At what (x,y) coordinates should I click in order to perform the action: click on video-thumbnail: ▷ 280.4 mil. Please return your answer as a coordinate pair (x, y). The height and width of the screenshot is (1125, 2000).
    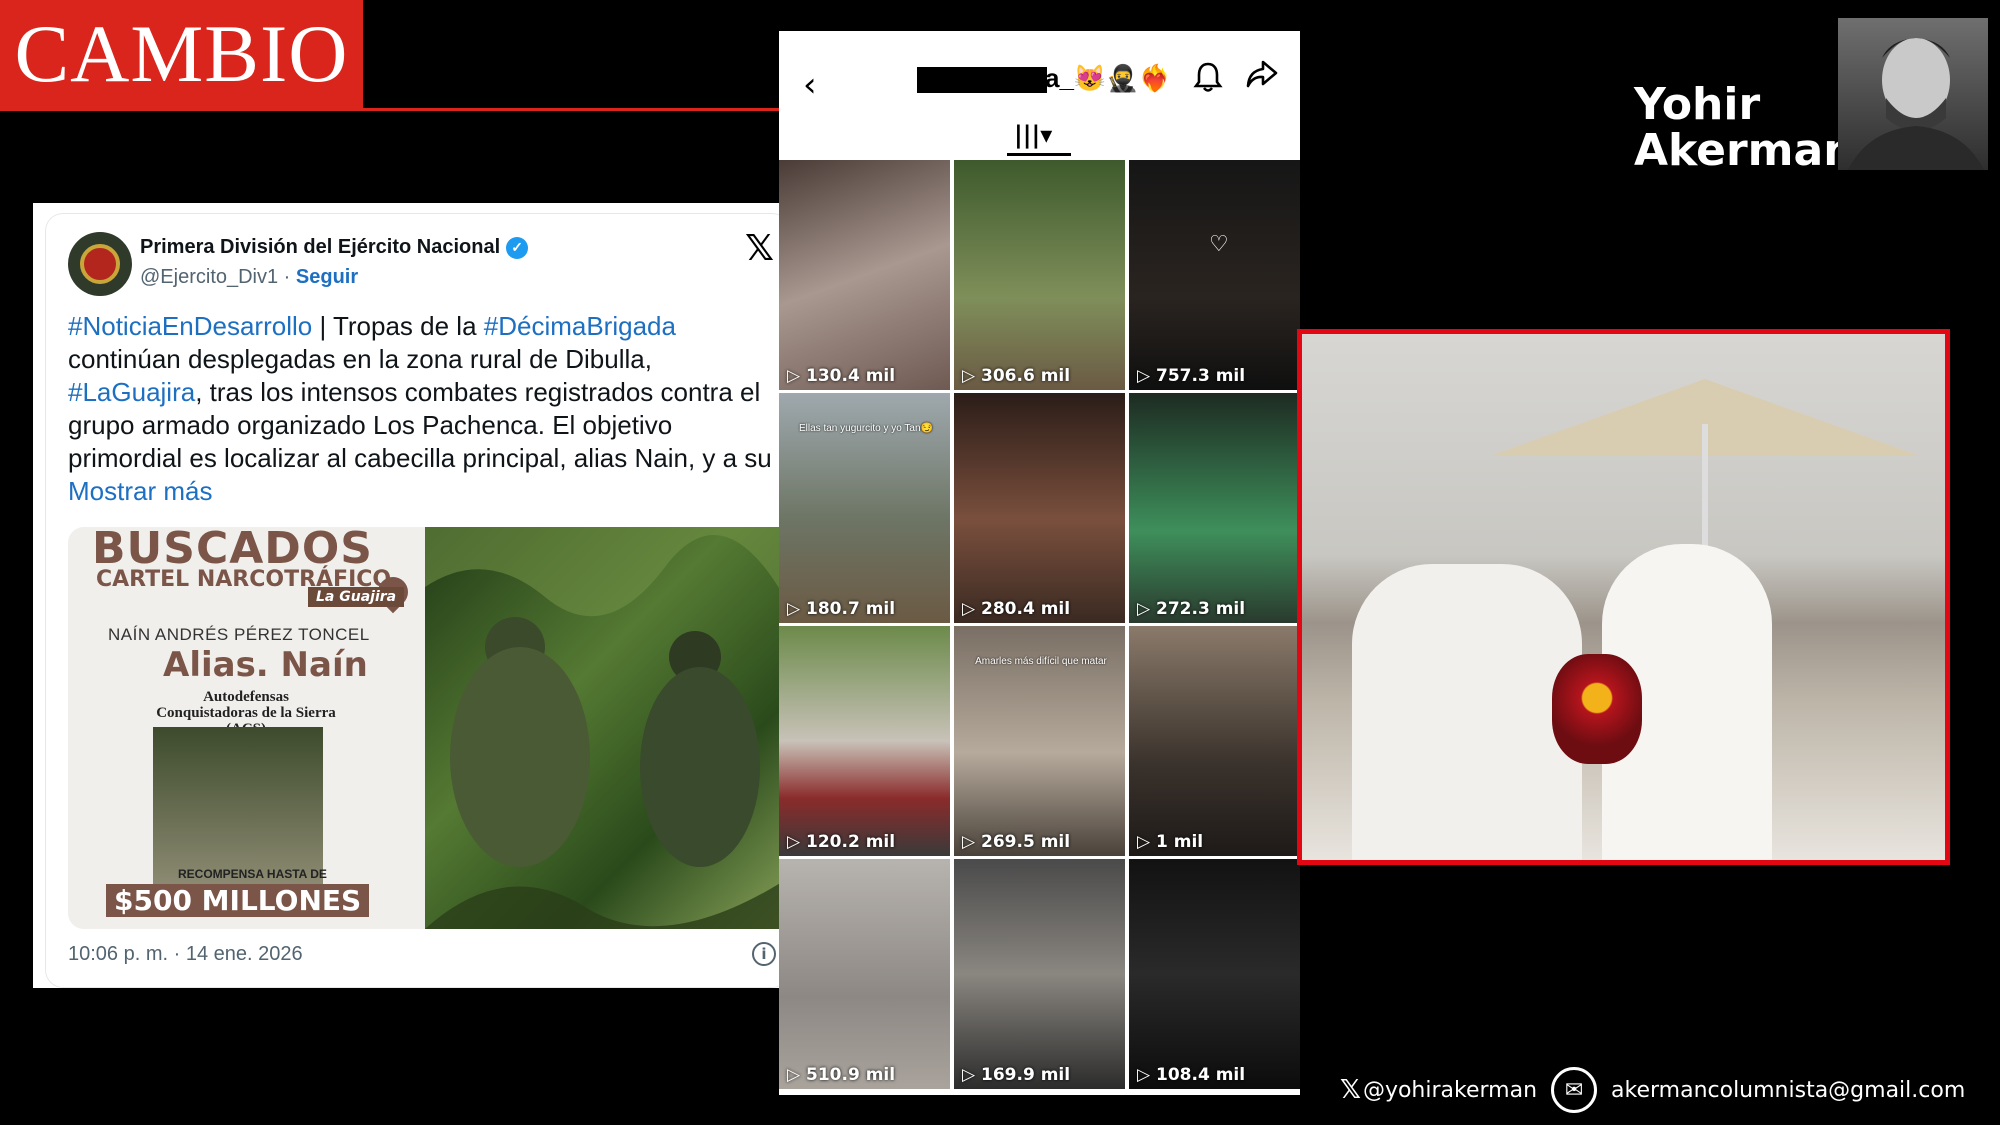
    Looking at the image, I should click on (1039, 508).